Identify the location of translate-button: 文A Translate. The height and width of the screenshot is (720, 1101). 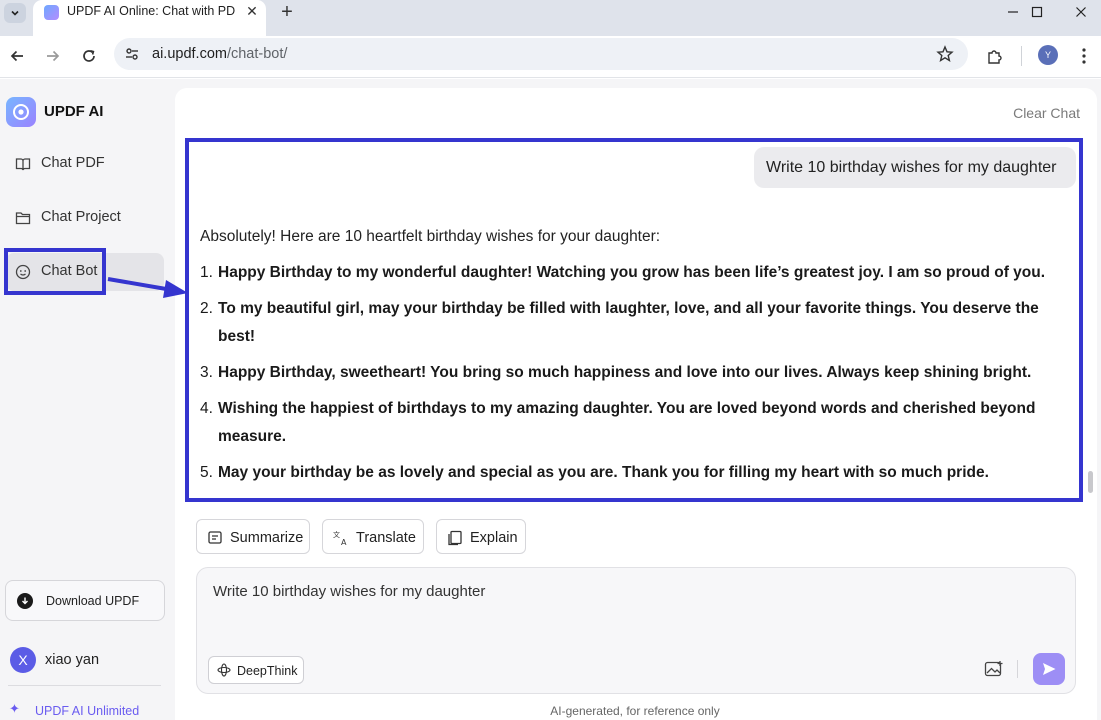
(373, 536).